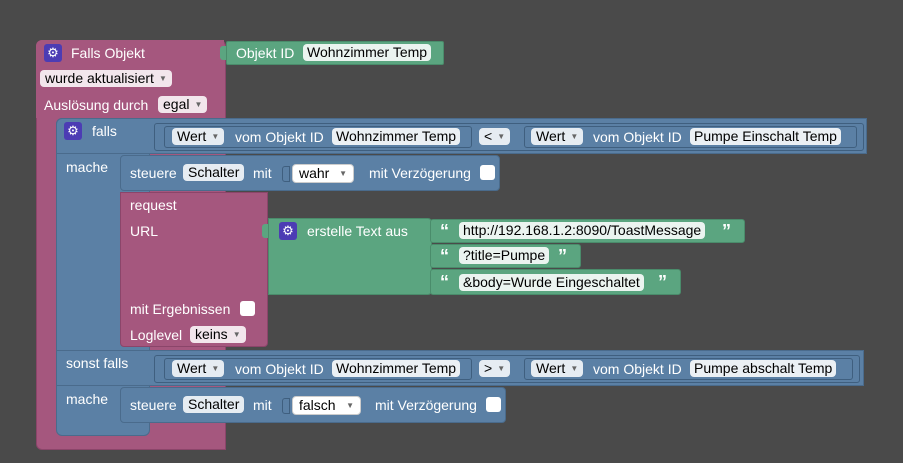 This screenshot has height=463, width=903. What do you see at coordinates (108, 53) in the screenshot?
I see `trigger-title: Falls Objekt` at bounding box center [108, 53].